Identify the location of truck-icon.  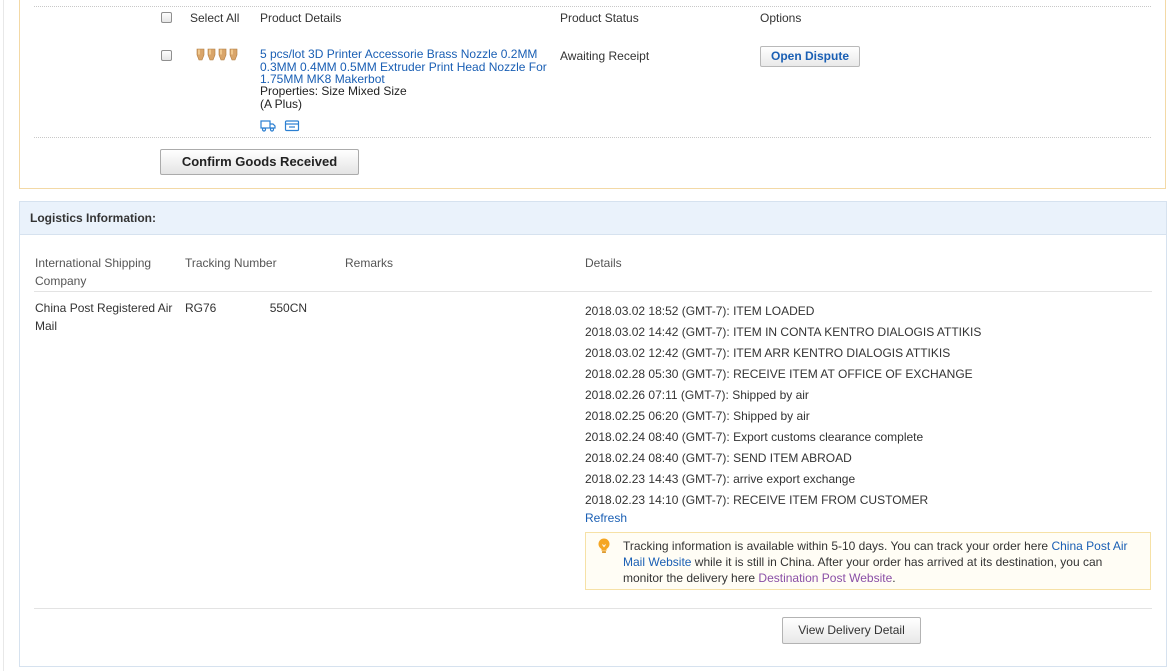
(268, 125).